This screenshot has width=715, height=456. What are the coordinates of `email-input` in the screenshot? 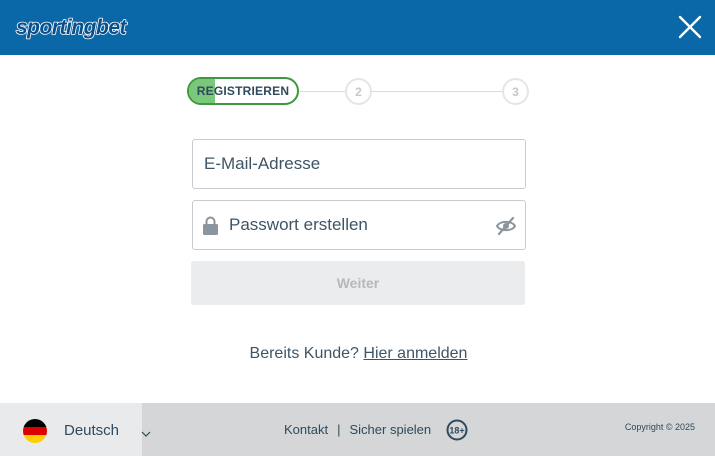 It's located at (359, 164).